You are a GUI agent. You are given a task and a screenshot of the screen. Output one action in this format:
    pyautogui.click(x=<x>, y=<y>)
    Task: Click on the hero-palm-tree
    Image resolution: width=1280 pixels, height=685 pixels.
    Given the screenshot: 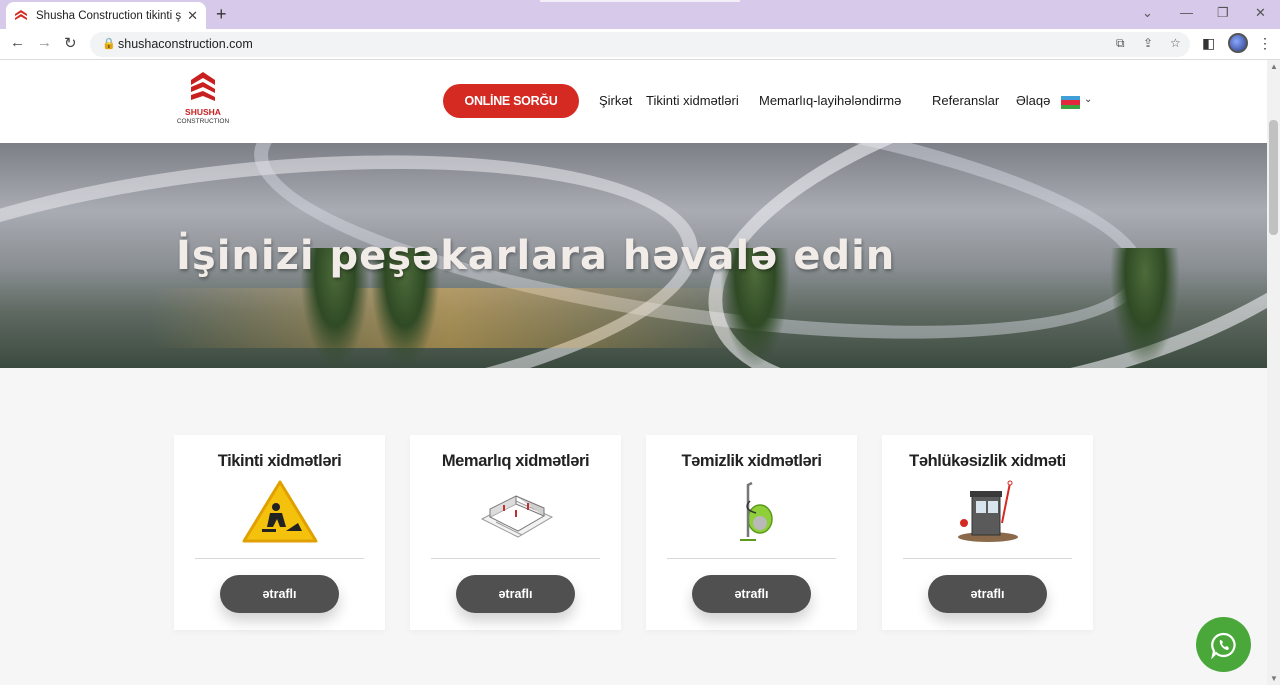 What is the action you would take?
    pyautogui.click(x=1145, y=308)
    